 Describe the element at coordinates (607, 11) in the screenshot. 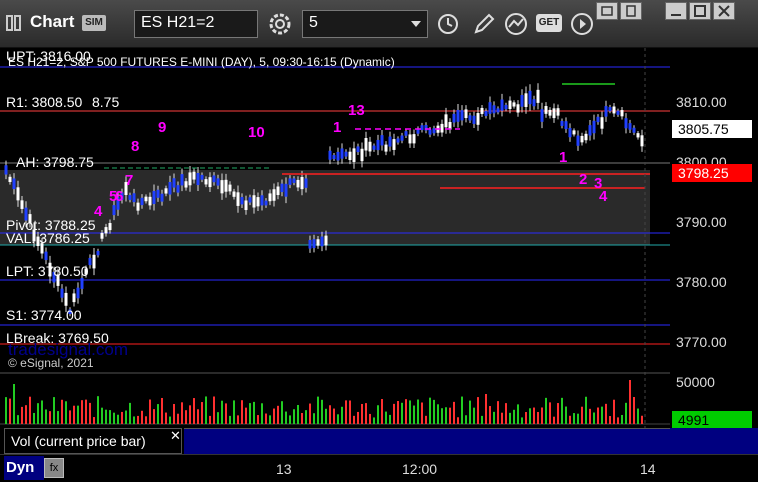

I see `restore-button` at that location.